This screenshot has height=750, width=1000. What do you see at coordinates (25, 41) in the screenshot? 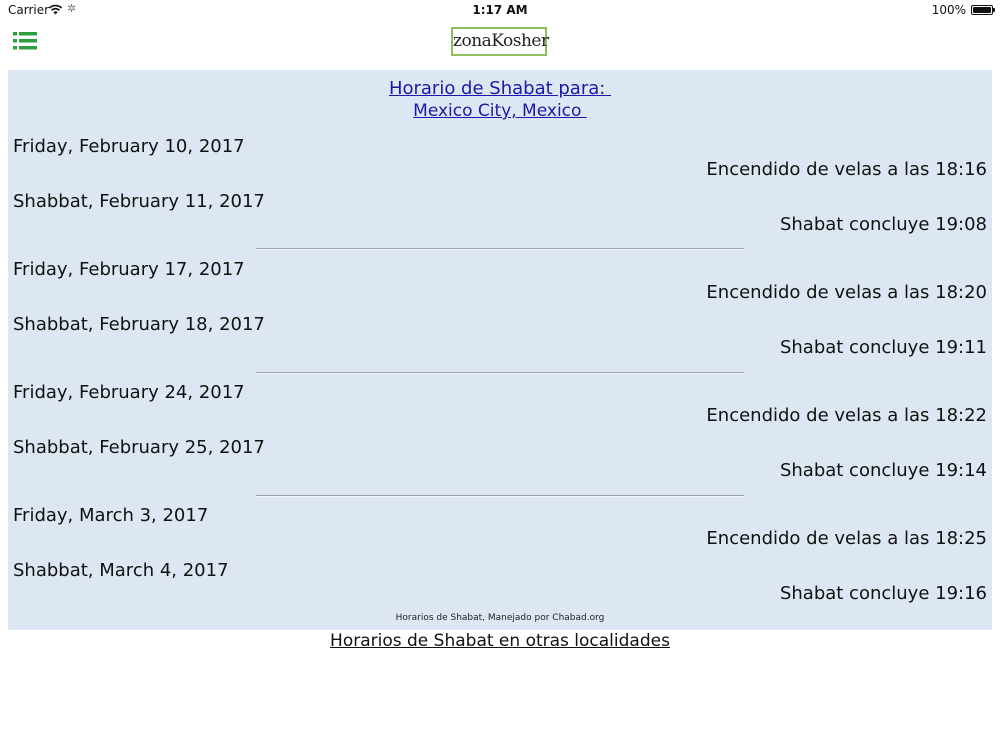
I see `list-icon` at bounding box center [25, 41].